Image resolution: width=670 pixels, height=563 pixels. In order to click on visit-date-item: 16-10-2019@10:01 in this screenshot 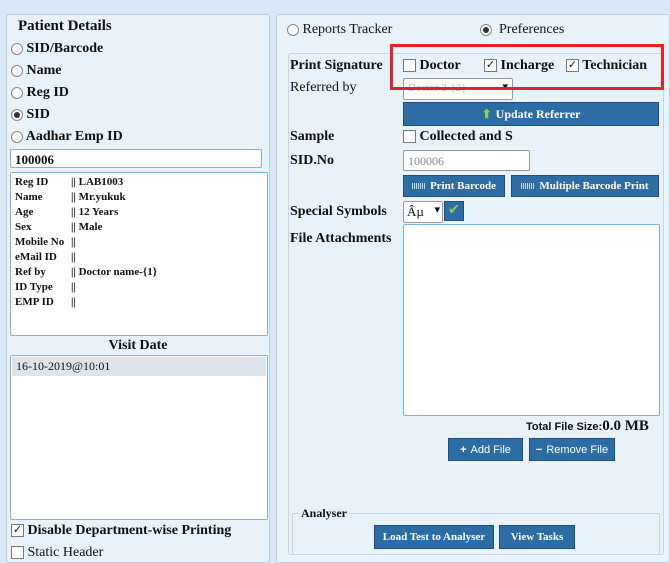, I will do `click(139, 366)`.